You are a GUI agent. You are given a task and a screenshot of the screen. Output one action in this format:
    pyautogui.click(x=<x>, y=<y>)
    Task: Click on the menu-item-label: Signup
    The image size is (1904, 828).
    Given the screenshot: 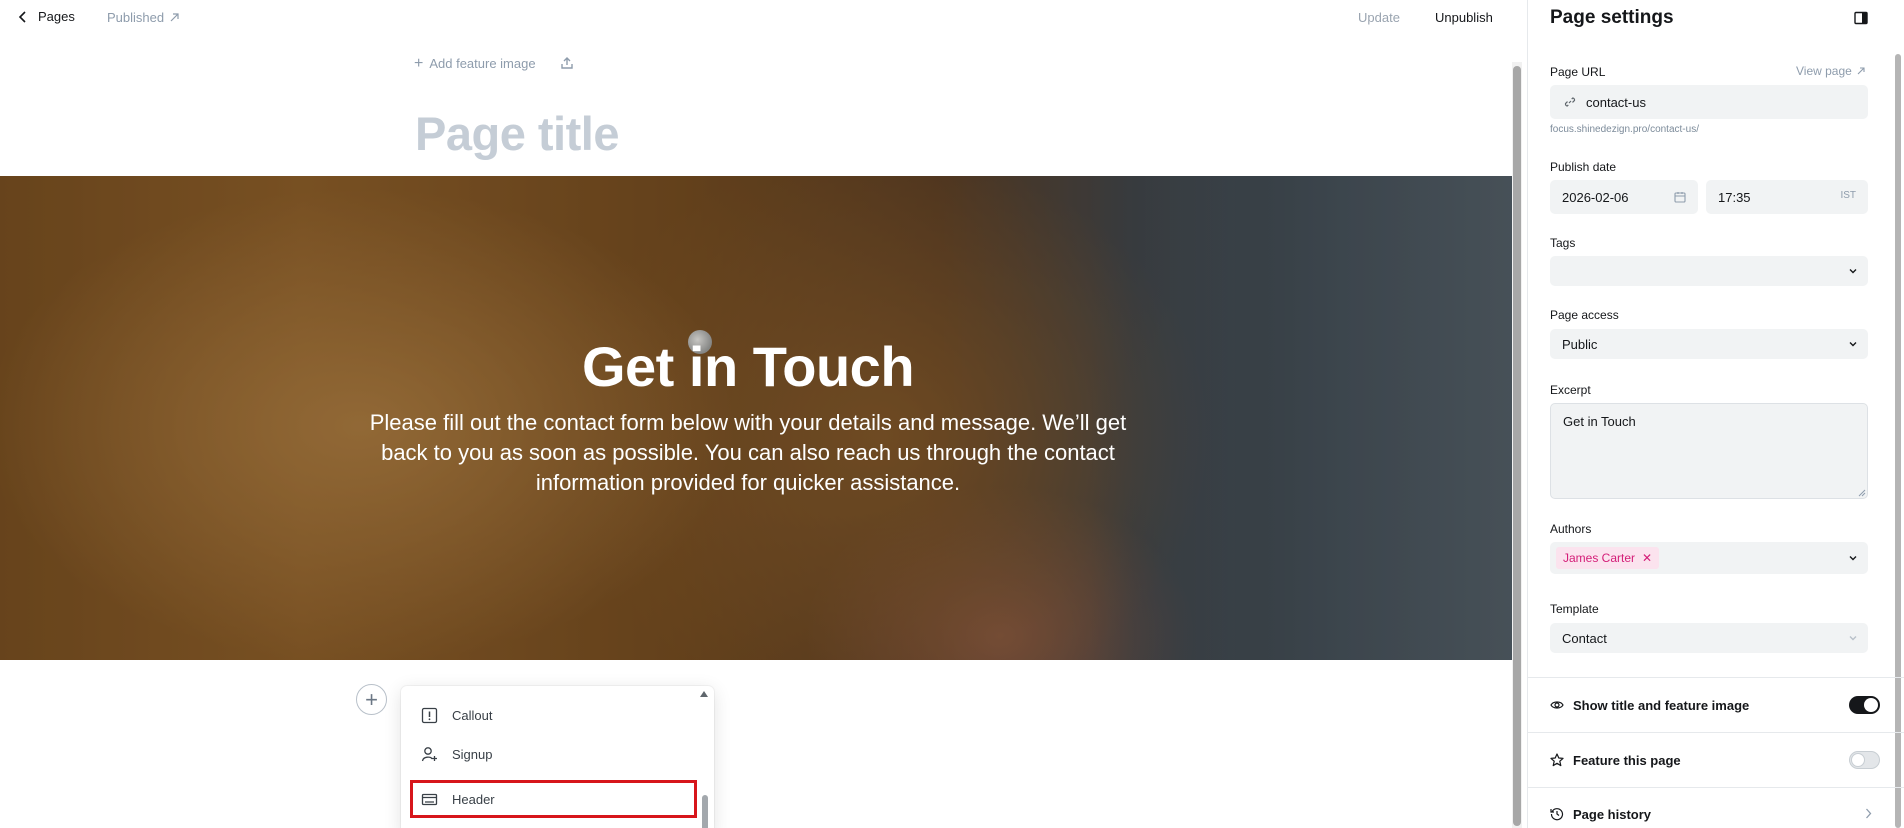 What is the action you would take?
    pyautogui.click(x=472, y=754)
    